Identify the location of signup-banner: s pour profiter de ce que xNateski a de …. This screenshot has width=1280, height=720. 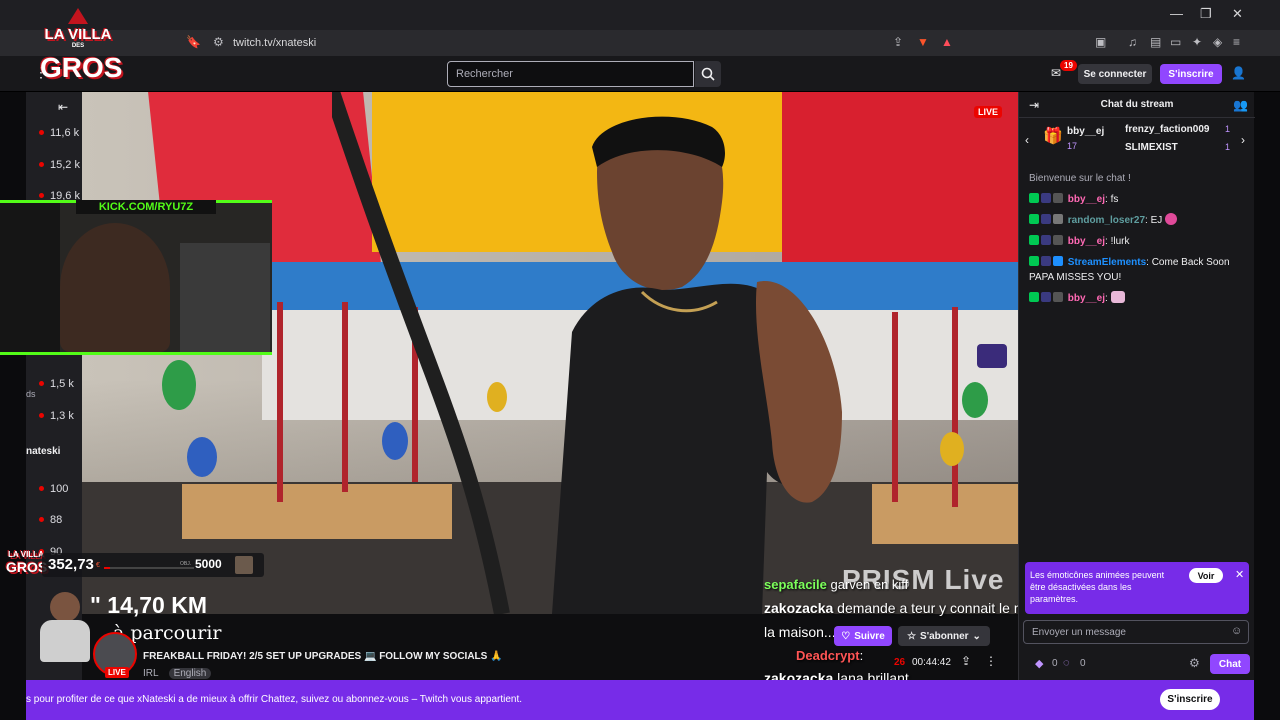
(640, 700).